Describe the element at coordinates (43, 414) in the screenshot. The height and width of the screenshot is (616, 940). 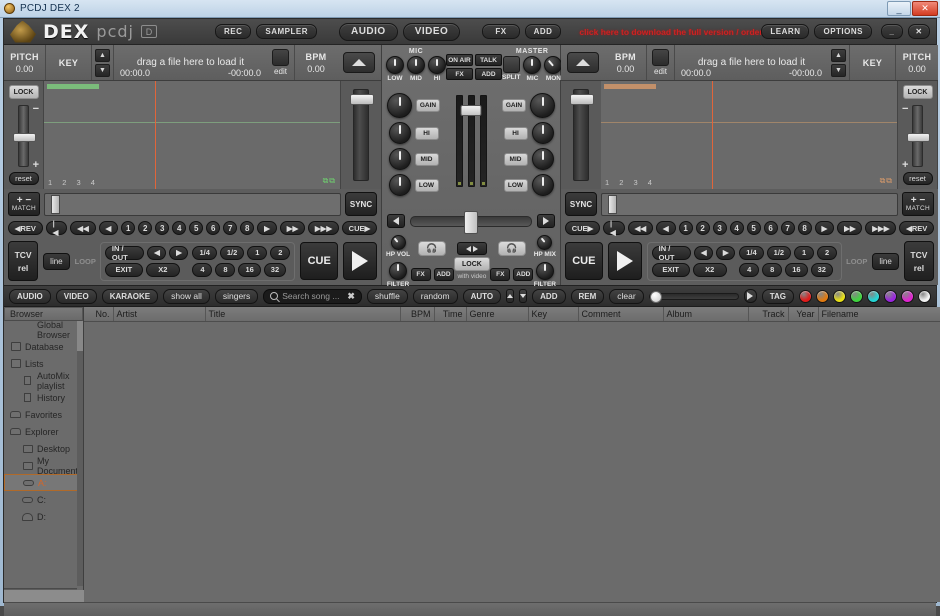
I see `tree-item-favorites: Favorites` at that location.